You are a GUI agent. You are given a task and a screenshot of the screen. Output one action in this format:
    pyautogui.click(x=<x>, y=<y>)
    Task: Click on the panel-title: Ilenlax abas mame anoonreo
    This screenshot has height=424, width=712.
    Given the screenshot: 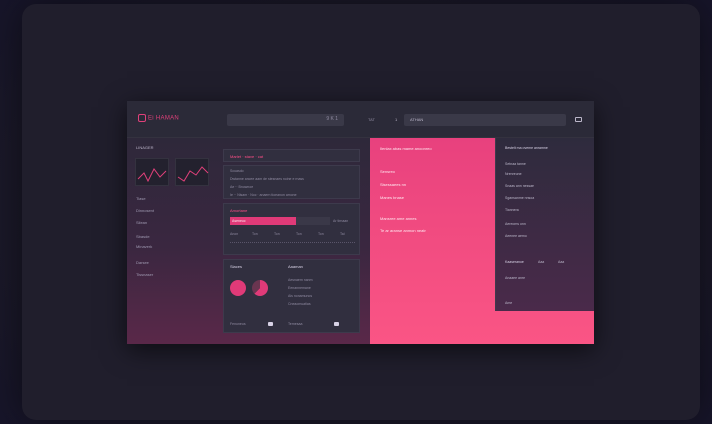 What is the action you would take?
    pyautogui.click(x=406, y=148)
    